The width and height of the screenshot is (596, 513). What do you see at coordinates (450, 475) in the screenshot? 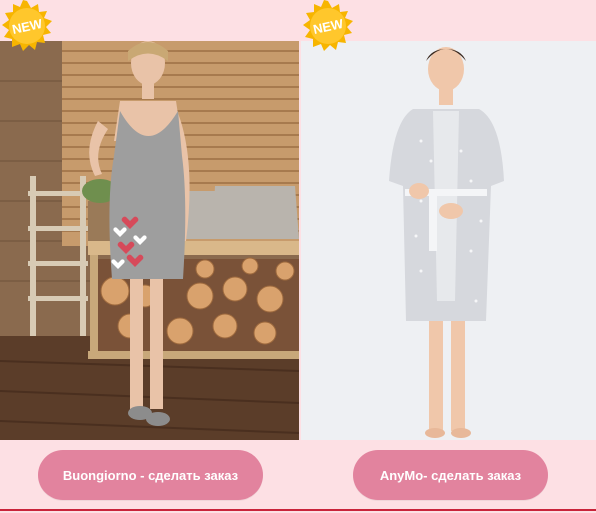
I see `order-anymo-button: AnyMo- сделать заказ` at bounding box center [450, 475].